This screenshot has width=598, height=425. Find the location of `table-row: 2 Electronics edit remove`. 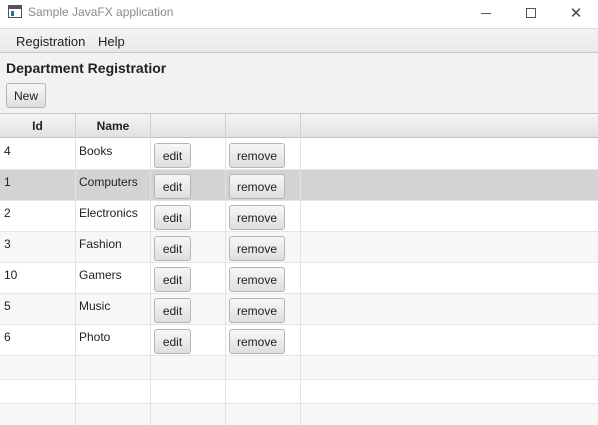

table-row: 2 Electronics edit remove is located at coordinates (299, 216).